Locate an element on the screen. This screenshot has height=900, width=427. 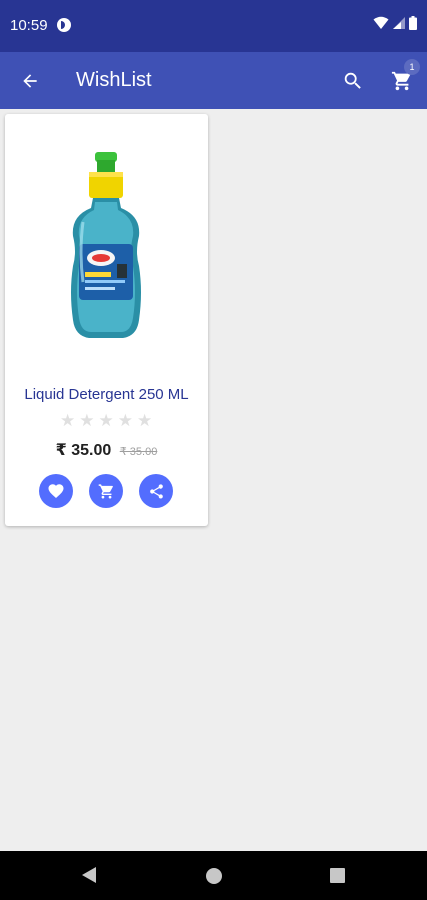
search-button is located at coordinates (353, 81).